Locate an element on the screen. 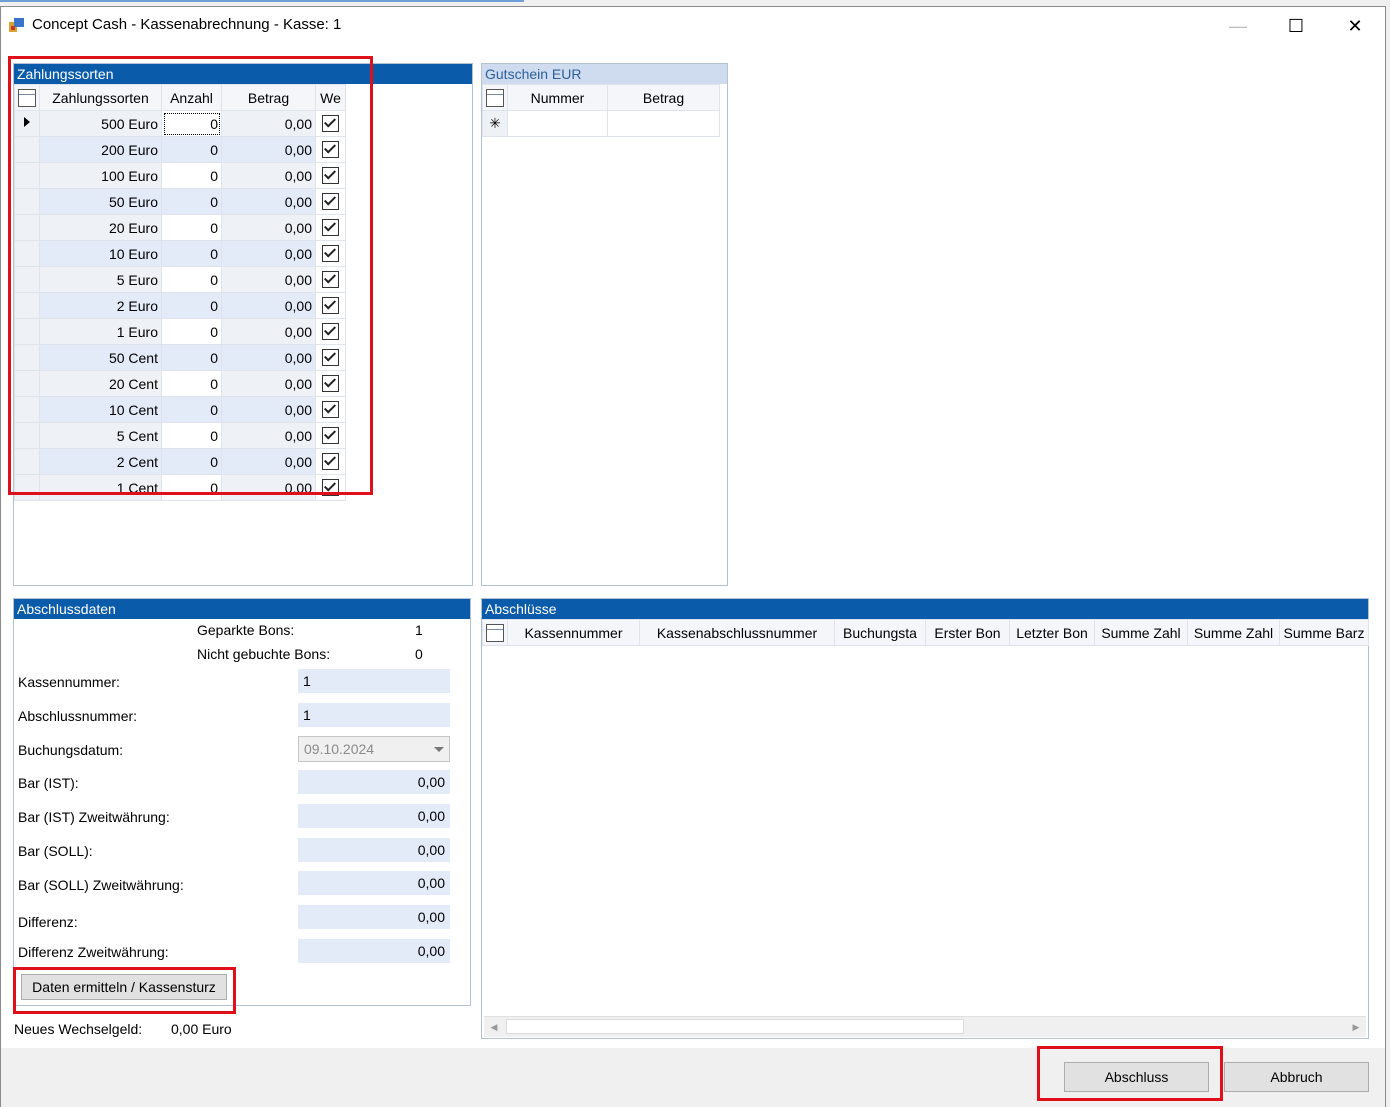  table-row: 100 Euro 0 0,00 is located at coordinates (180, 175).